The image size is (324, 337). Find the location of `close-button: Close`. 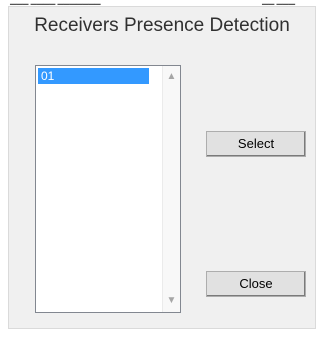

close-button: Close is located at coordinates (256, 284).